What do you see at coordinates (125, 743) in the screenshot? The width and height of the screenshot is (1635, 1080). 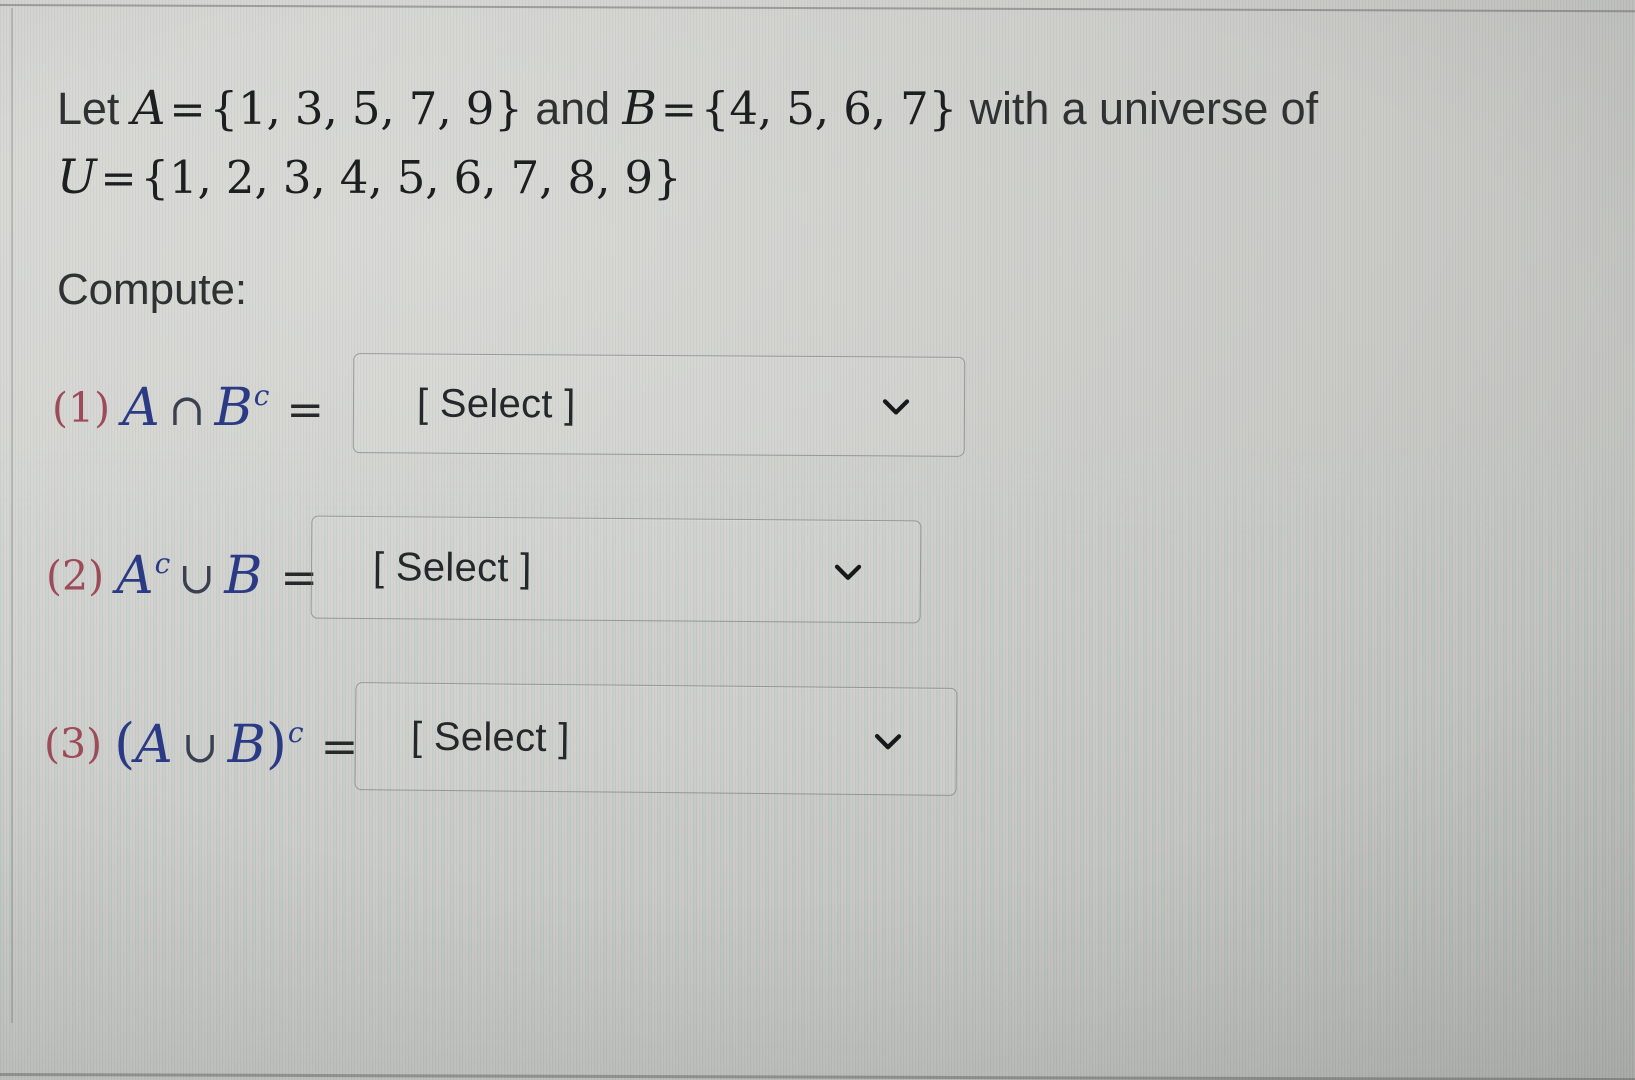 I see `expr3-open-paren: (` at bounding box center [125, 743].